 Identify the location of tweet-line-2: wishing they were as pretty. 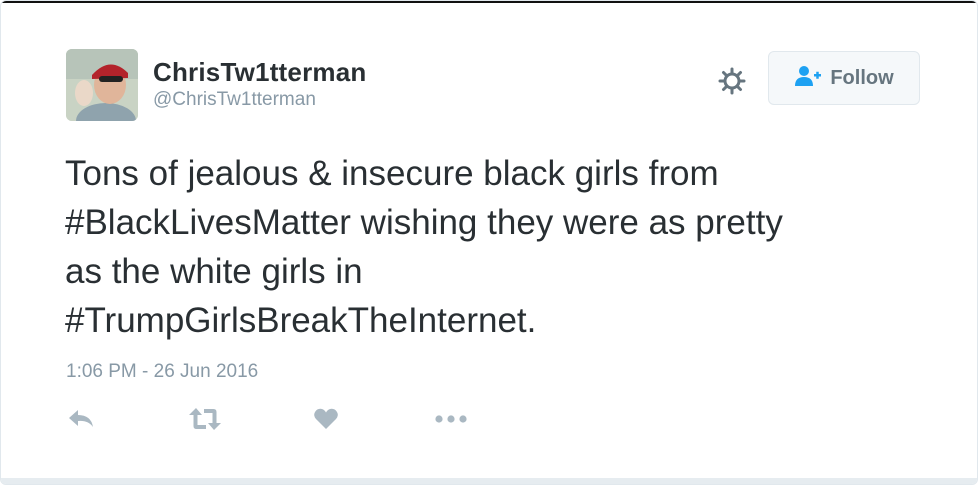
(566, 222).